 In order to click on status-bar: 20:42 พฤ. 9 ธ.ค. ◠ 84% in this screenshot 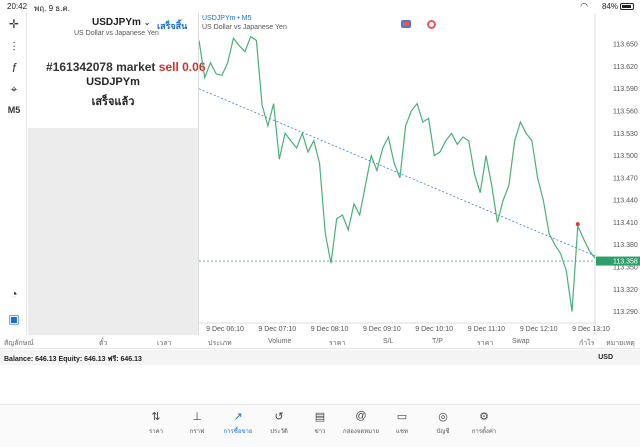, I will do `click(320, 6)`.